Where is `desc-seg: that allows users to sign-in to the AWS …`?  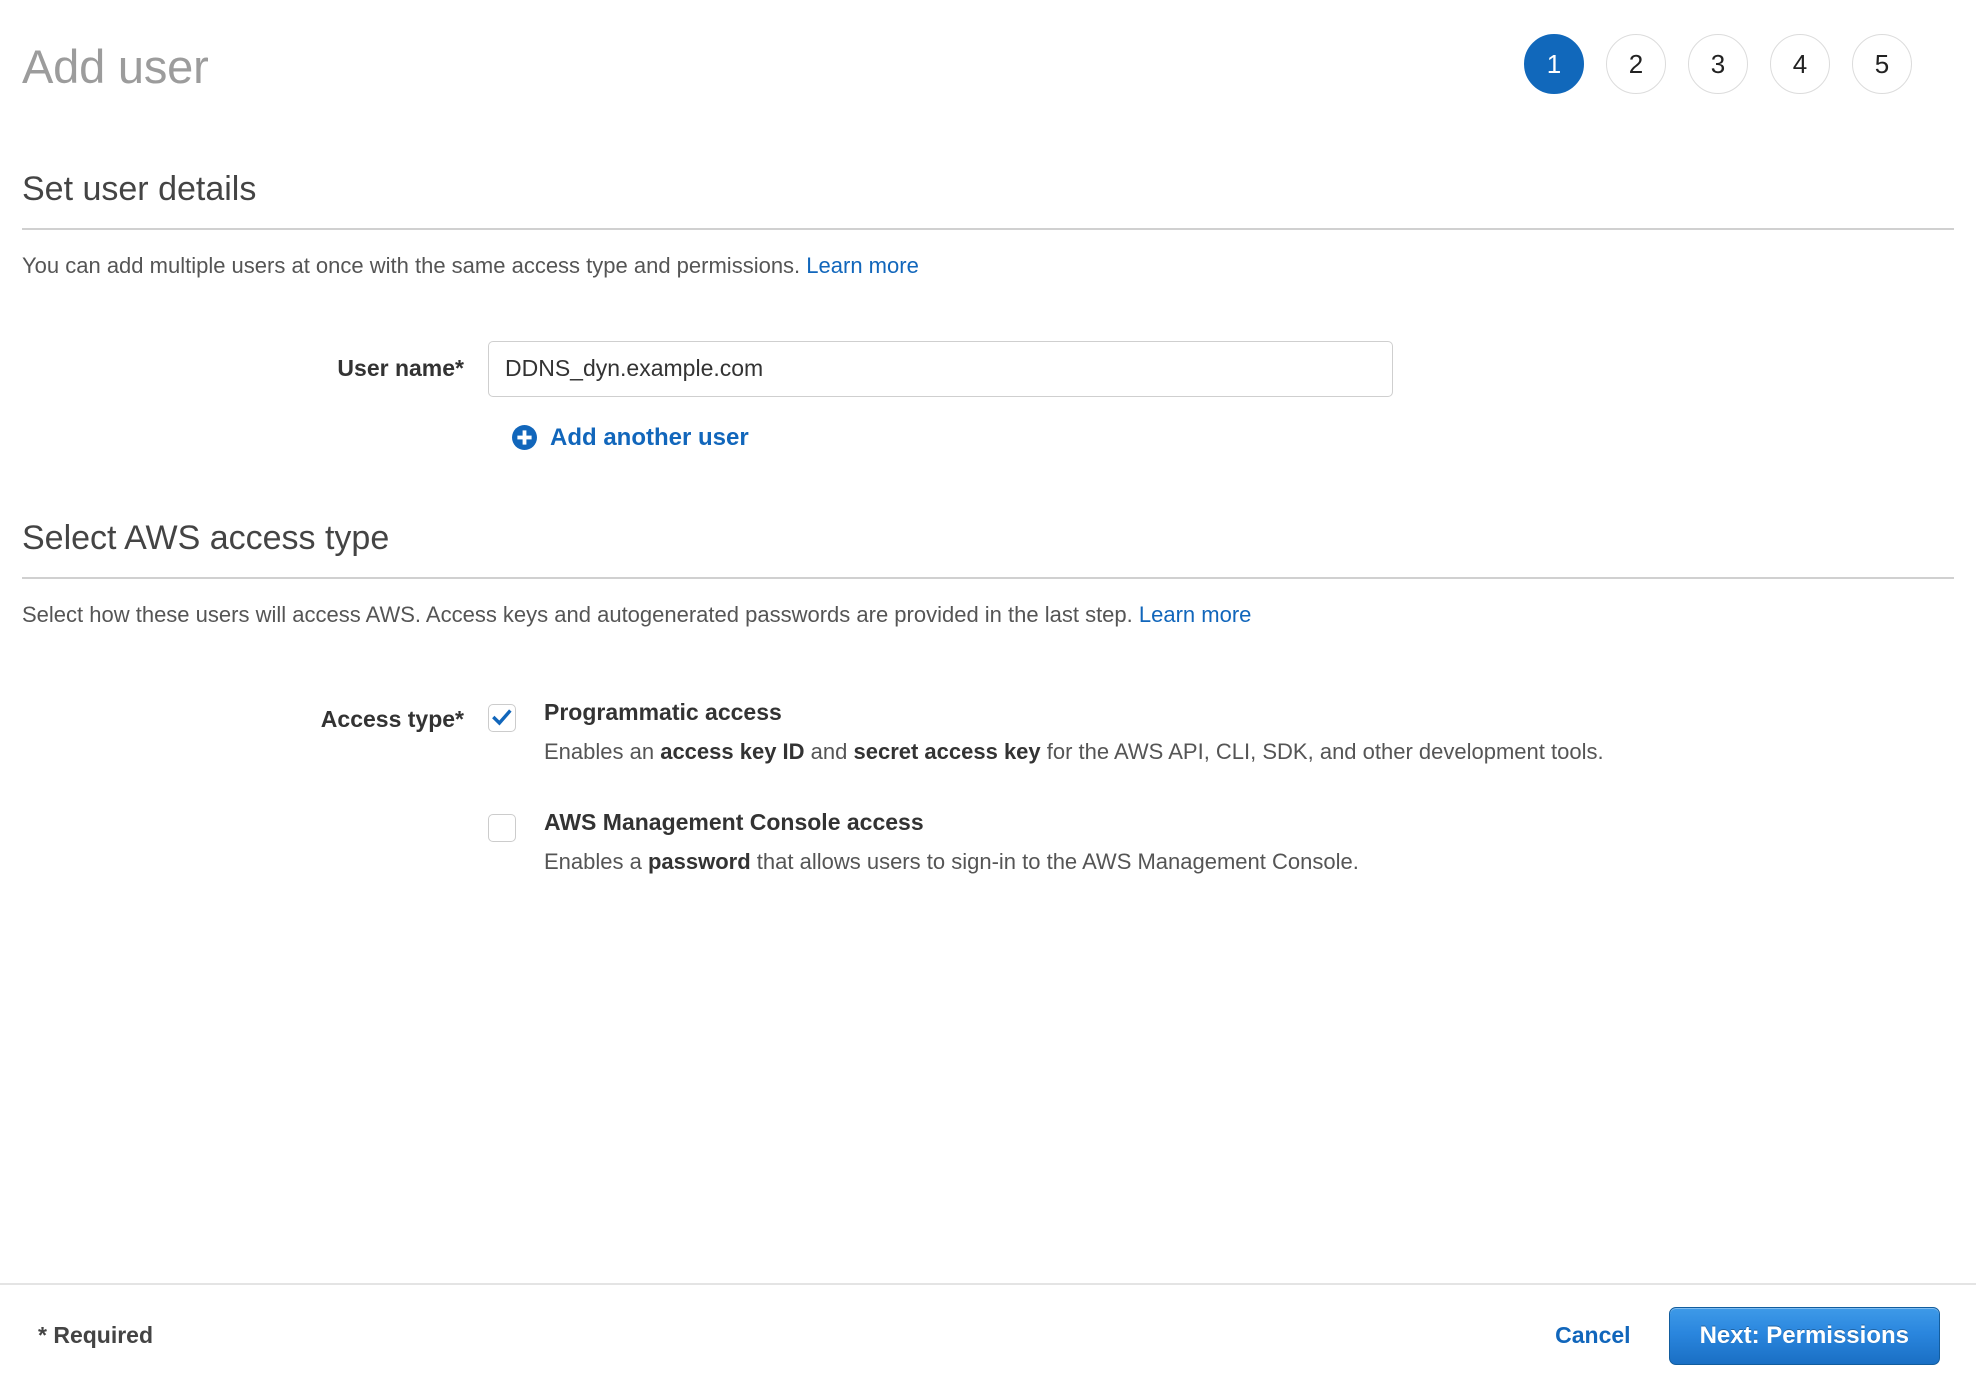
desc-seg: that allows users to sign-in to the AWS … is located at coordinates (1054, 862).